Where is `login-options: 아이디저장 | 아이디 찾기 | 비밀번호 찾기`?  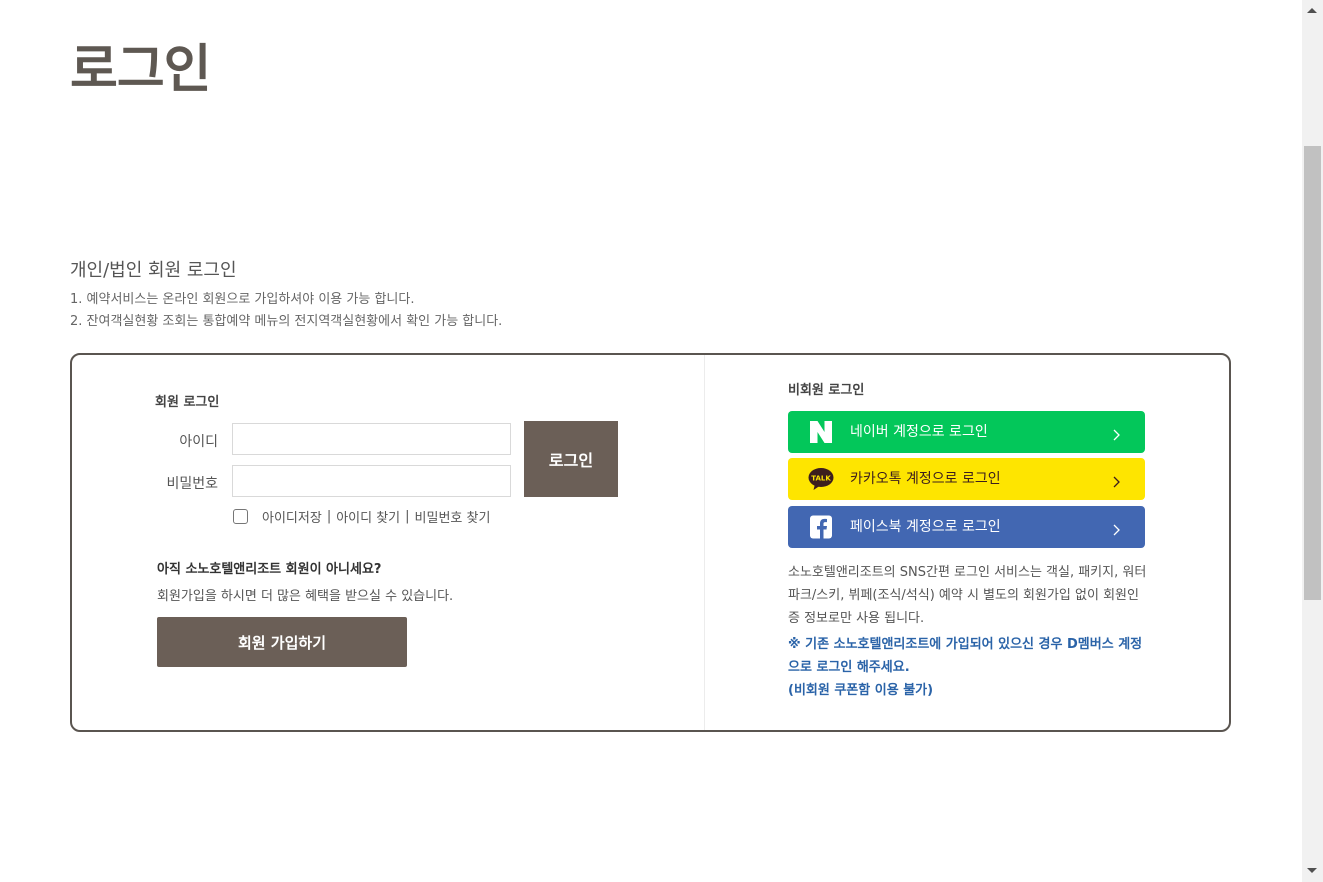
login-options: 아이디저장 | 아이디 찾기 | 비밀번호 찾기 is located at coordinates (361, 516).